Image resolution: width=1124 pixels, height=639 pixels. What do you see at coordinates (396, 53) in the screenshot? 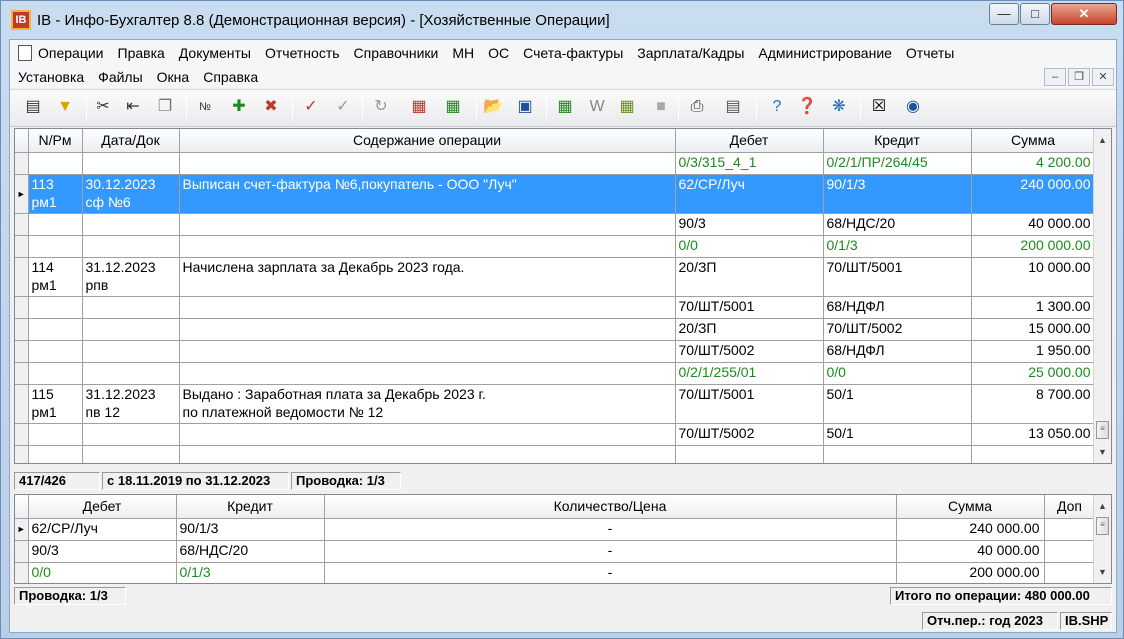
I see `menu-item-4: Справочники` at bounding box center [396, 53].